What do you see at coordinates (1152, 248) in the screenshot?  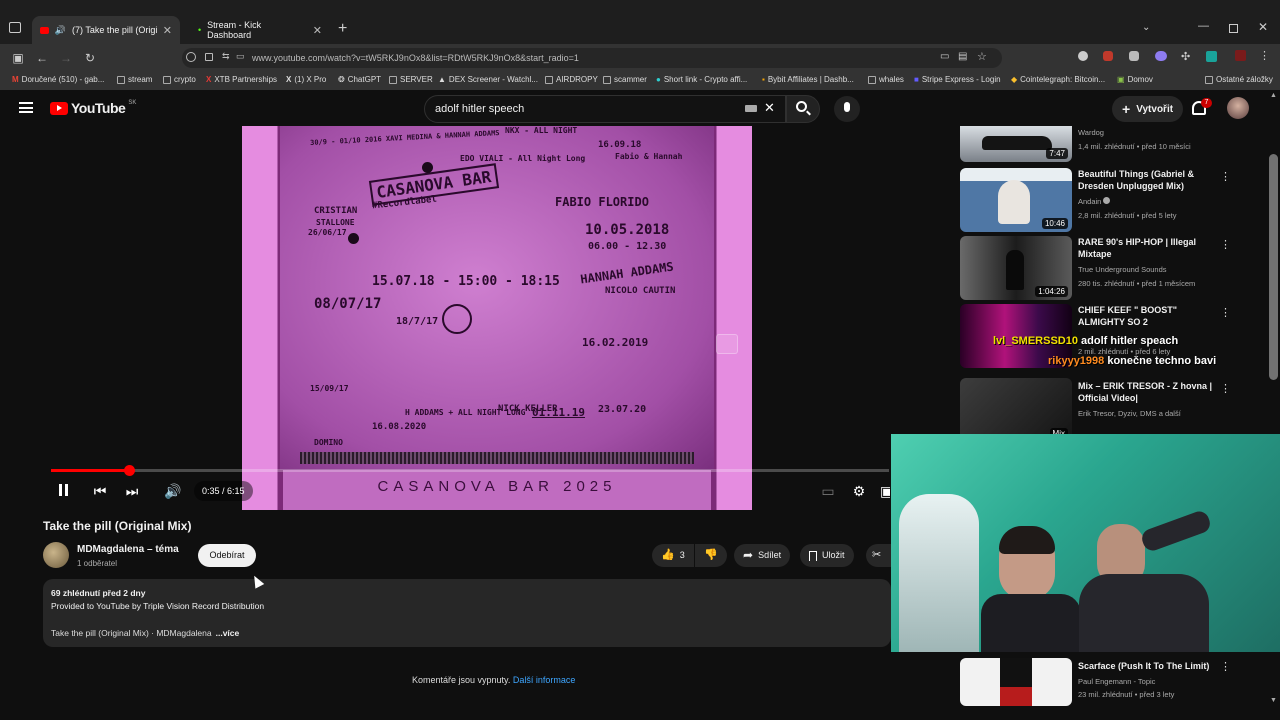 I see `video-title: RARE 90's HIP-HOP | Illegal Mixtape` at bounding box center [1152, 248].